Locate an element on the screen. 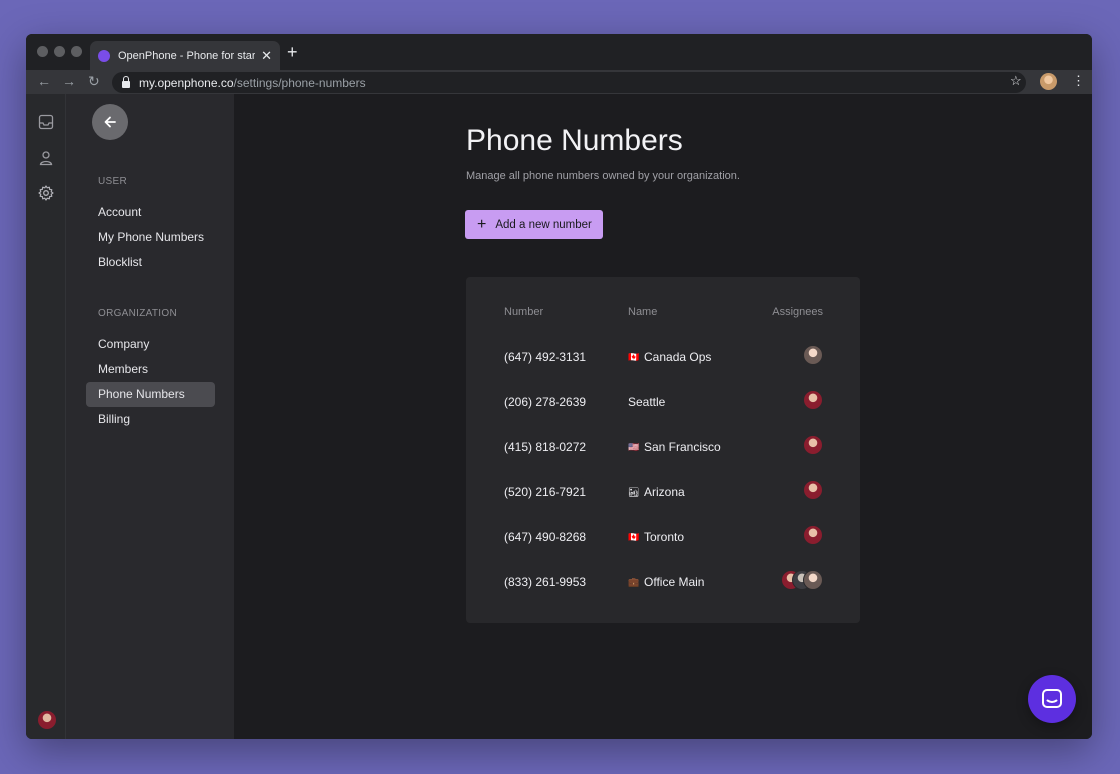 The width and height of the screenshot is (1120, 774). url-path: /settings/phone-numbers is located at coordinates (299, 82).